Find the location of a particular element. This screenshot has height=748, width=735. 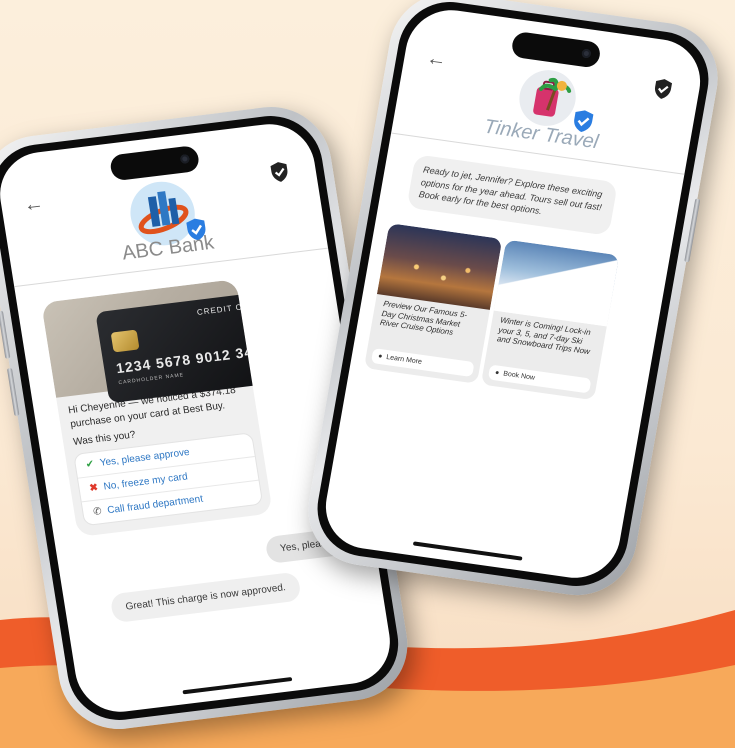

chat-header: ← ABC Bank is located at coordinates (164, 203).